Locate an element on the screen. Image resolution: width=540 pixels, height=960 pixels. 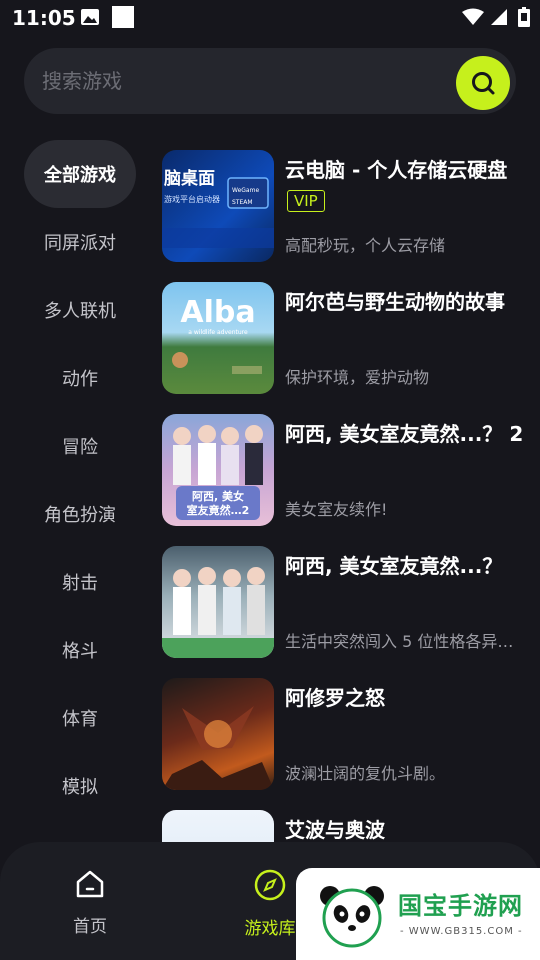
game-thumbnail: Alba a wildlife adventure is located at coordinates (218, 338).